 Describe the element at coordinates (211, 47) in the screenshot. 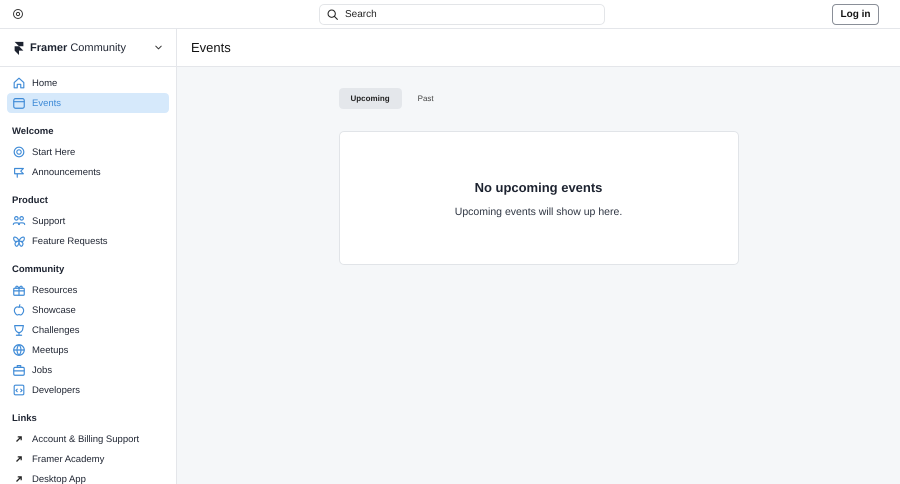

I see `page-title: Events` at that location.